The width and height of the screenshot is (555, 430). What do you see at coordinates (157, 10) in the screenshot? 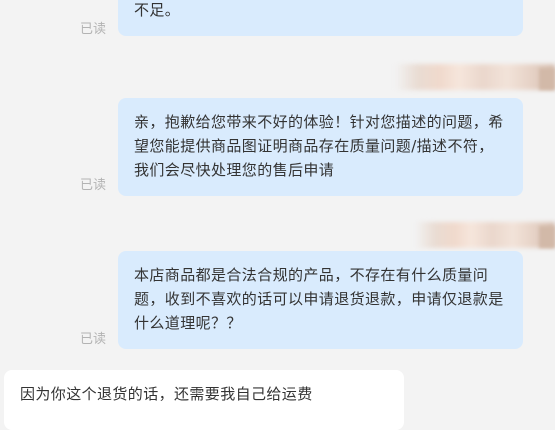
I see `message-text: 不足。` at bounding box center [157, 10].